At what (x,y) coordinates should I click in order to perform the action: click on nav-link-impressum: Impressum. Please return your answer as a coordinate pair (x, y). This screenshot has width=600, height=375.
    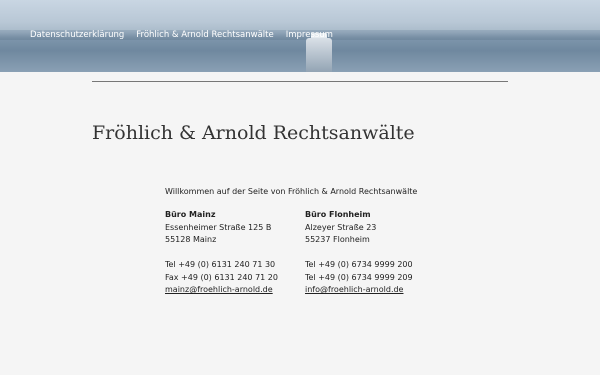
    Looking at the image, I should click on (309, 35).